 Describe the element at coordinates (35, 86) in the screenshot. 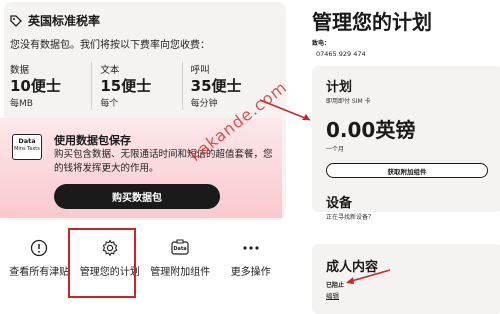

I see `rate-value: 10便士` at that location.